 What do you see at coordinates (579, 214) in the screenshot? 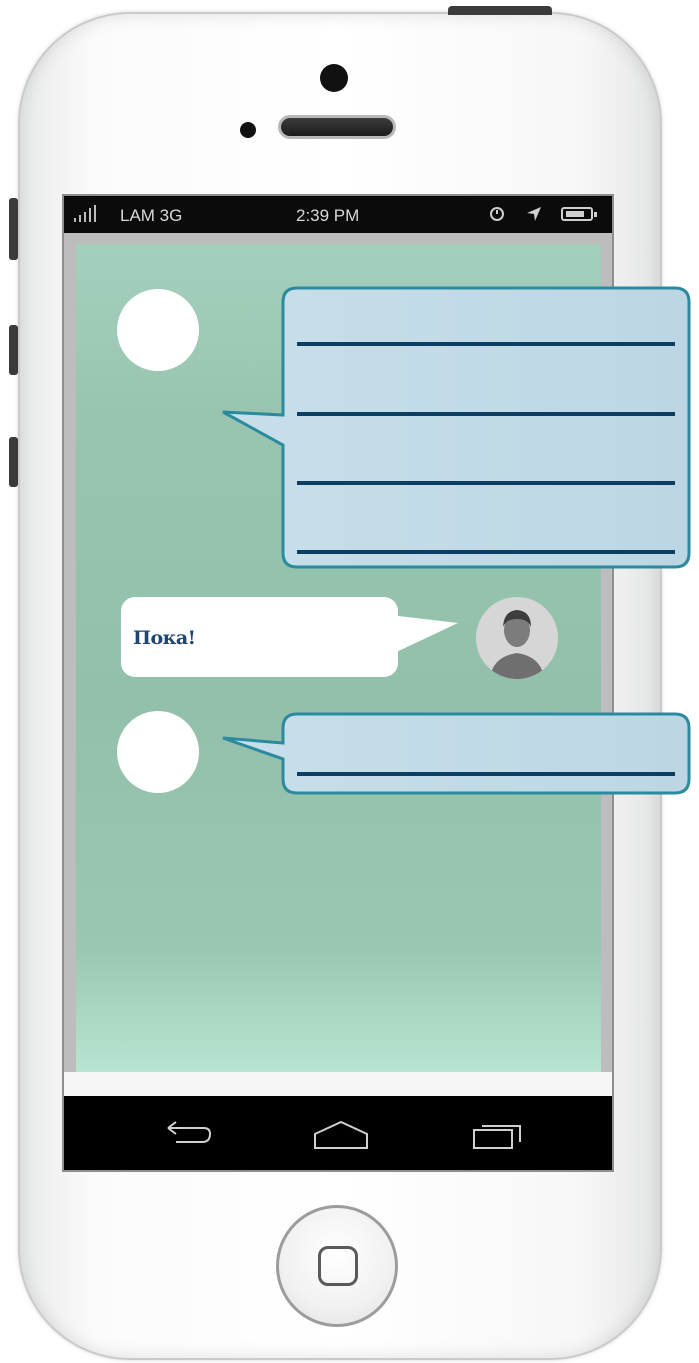
I see `battery-icon` at bounding box center [579, 214].